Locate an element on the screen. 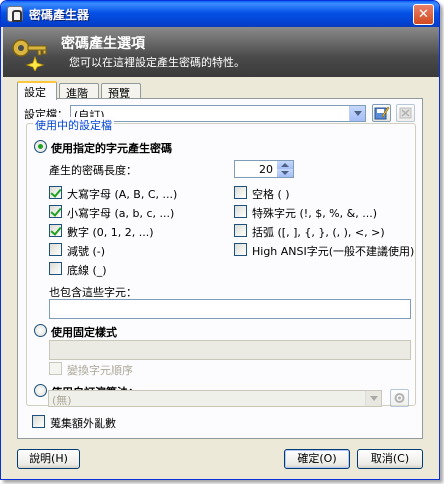 The image size is (444, 484). lock-icon is located at coordinates (15, 14).